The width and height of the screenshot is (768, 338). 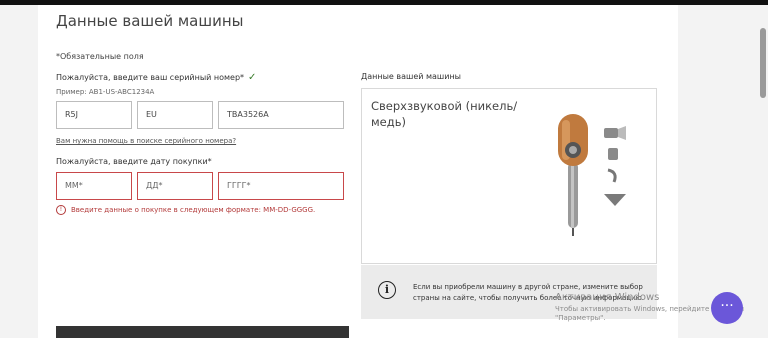 What do you see at coordinates (281, 115) in the screenshot?
I see `serial-part3-input: TBA3526A` at bounding box center [281, 115].